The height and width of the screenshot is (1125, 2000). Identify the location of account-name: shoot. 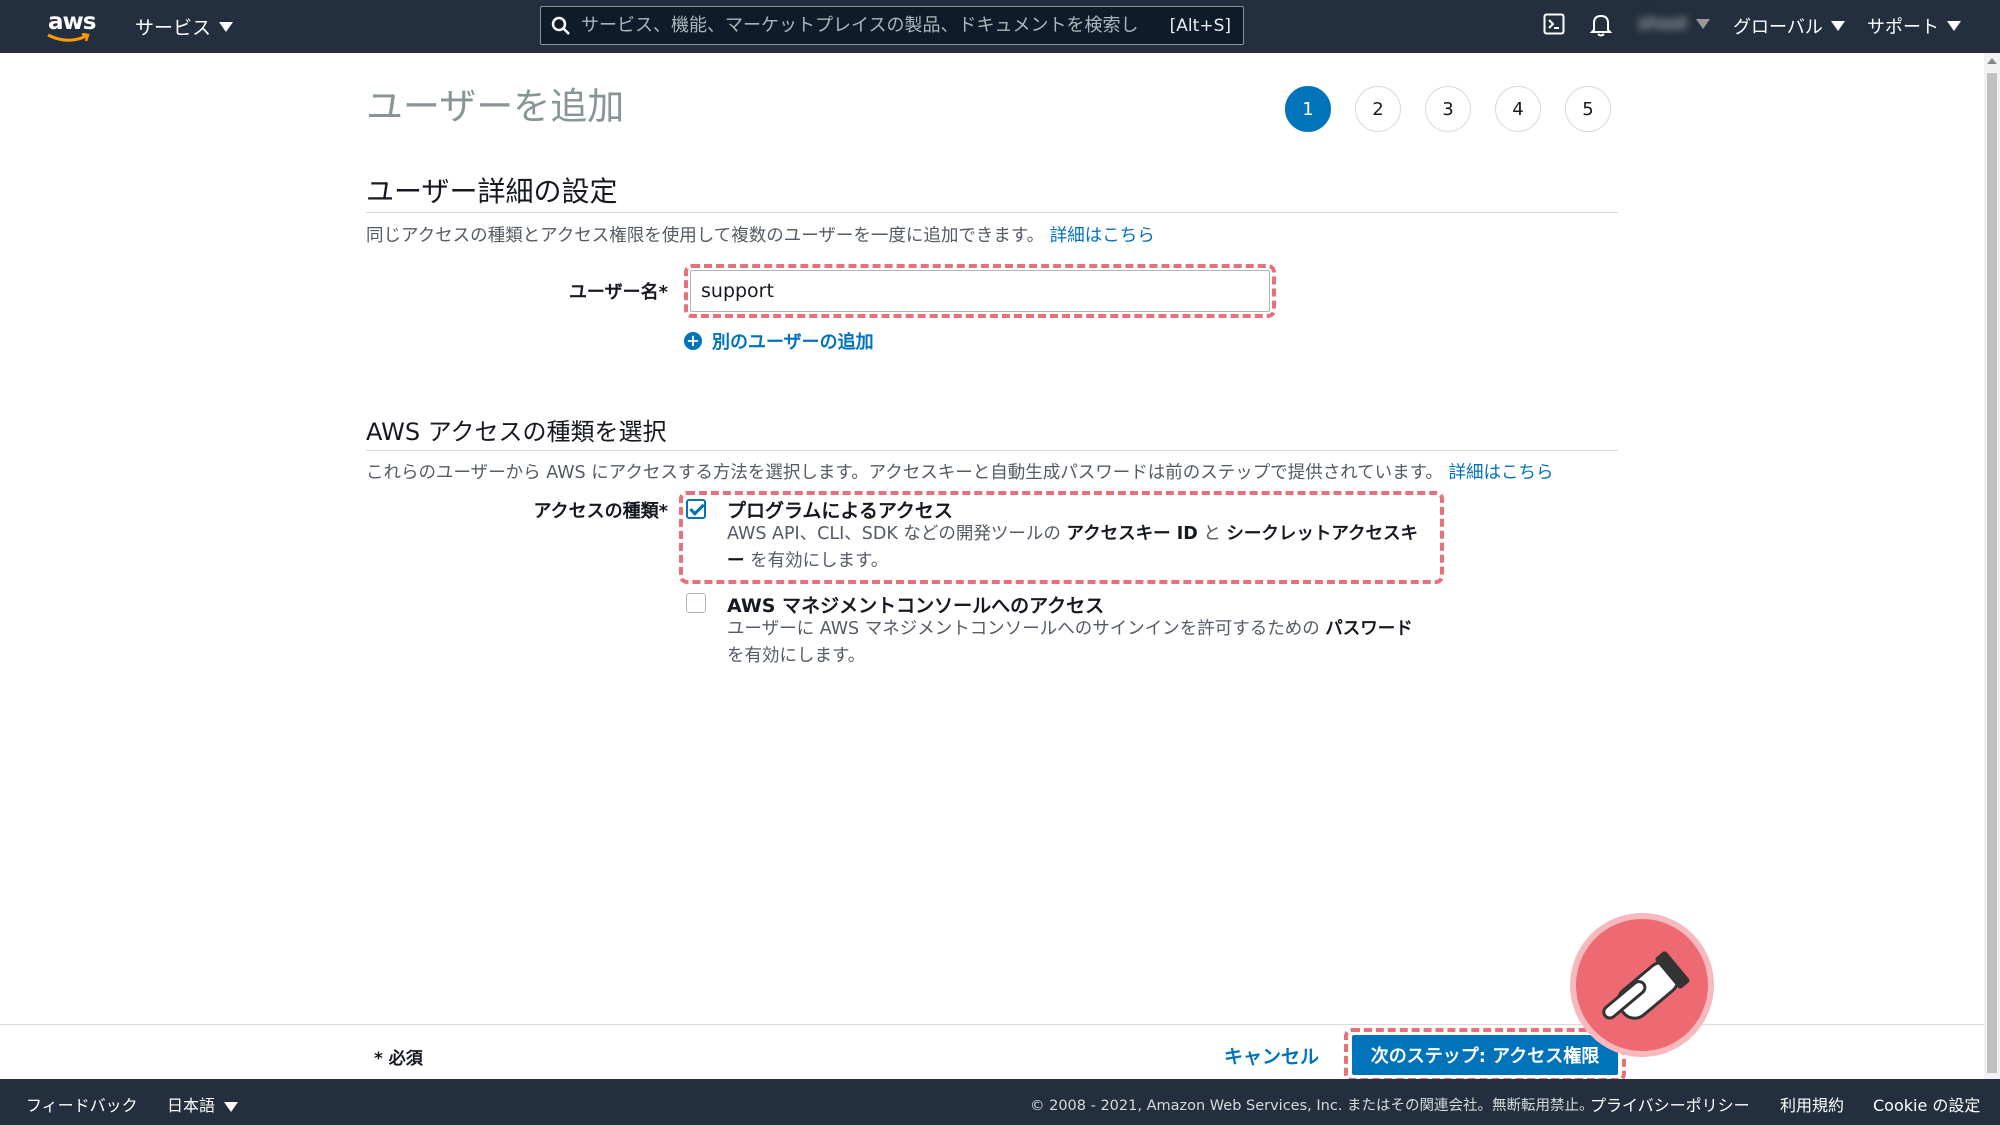
(1663, 23).